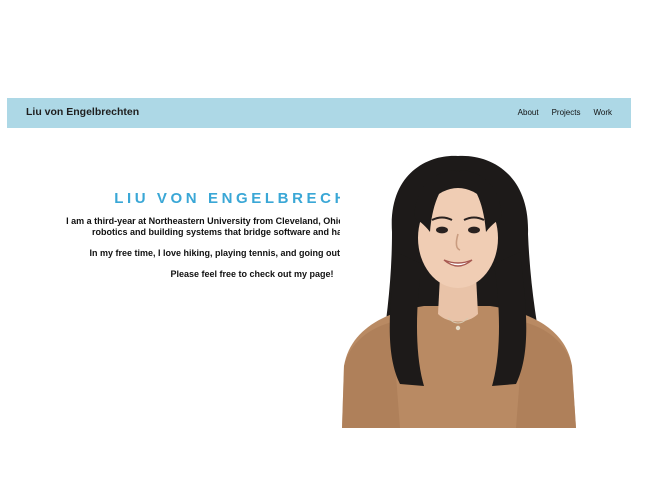 Image resolution: width=646 pixels, height=502 pixels. What do you see at coordinates (602, 112) in the screenshot?
I see `nav-link-work: Work` at bounding box center [602, 112].